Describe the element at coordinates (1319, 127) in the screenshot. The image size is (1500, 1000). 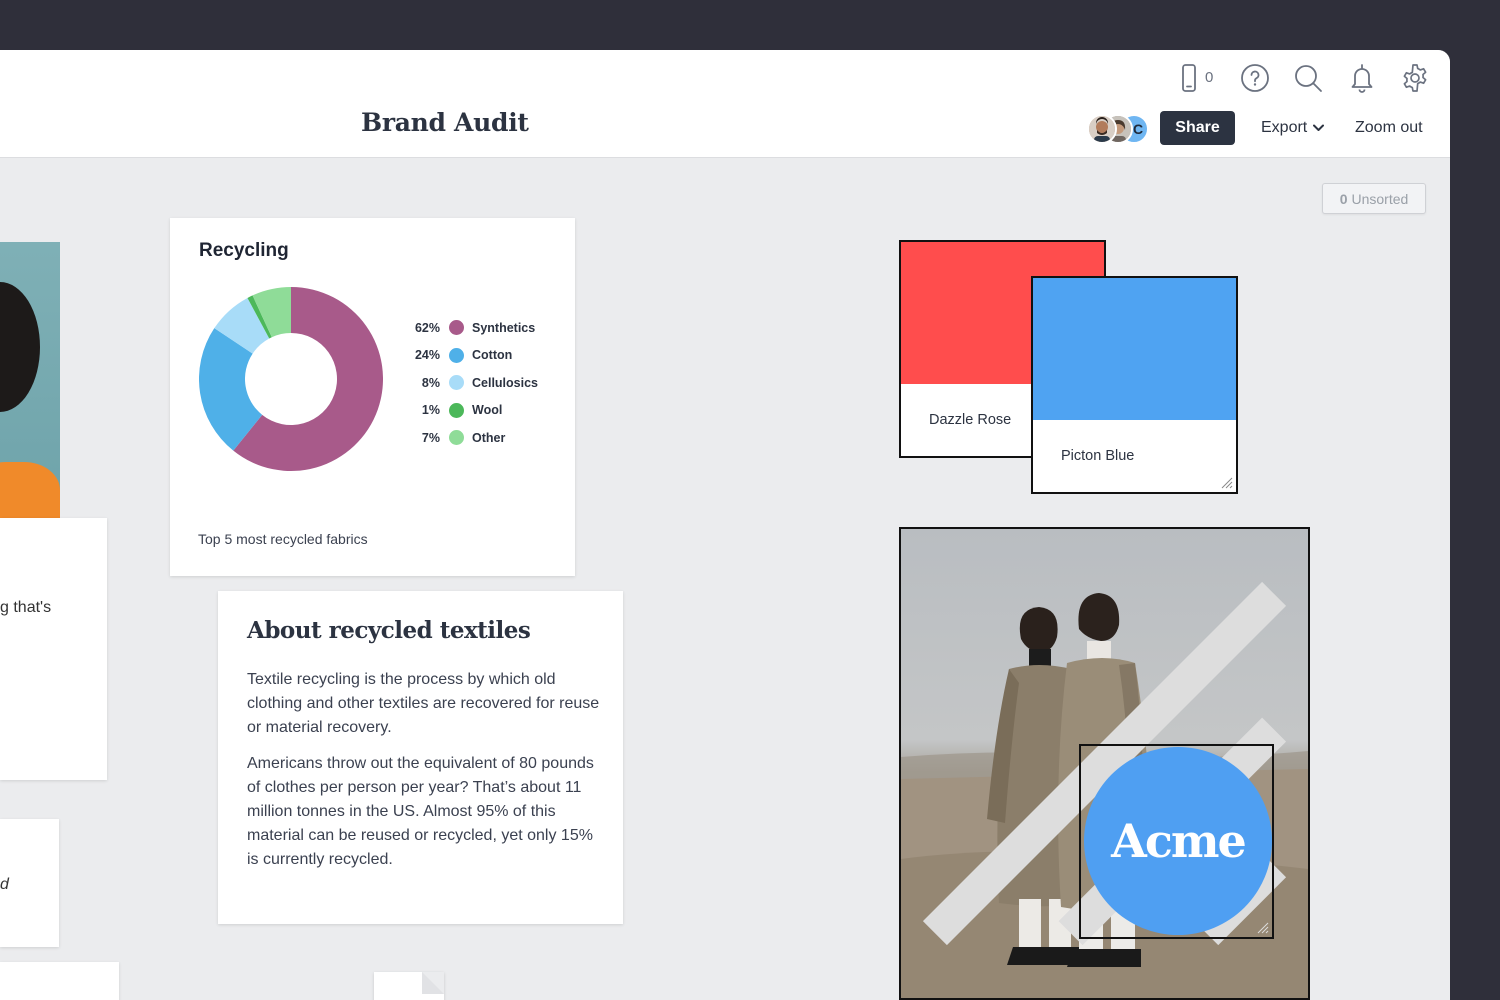
I see `chevron-down-icon` at that location.